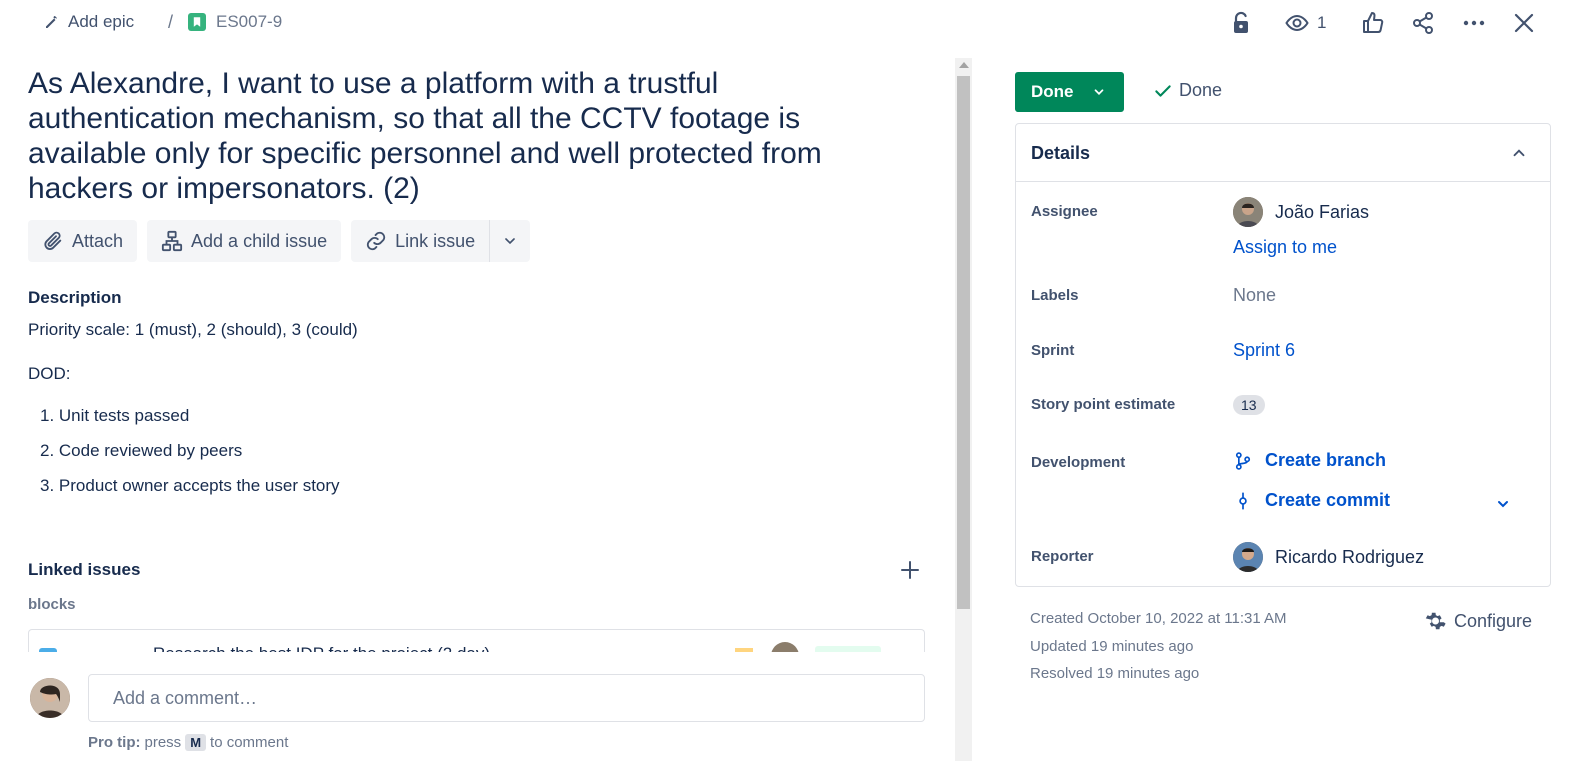 This screenshot has width=1581, height=761. What do you see at coordinates (1493, 620) in the screenshot?
I see `configure-label: Configure` at bounding box center [1493, 620].